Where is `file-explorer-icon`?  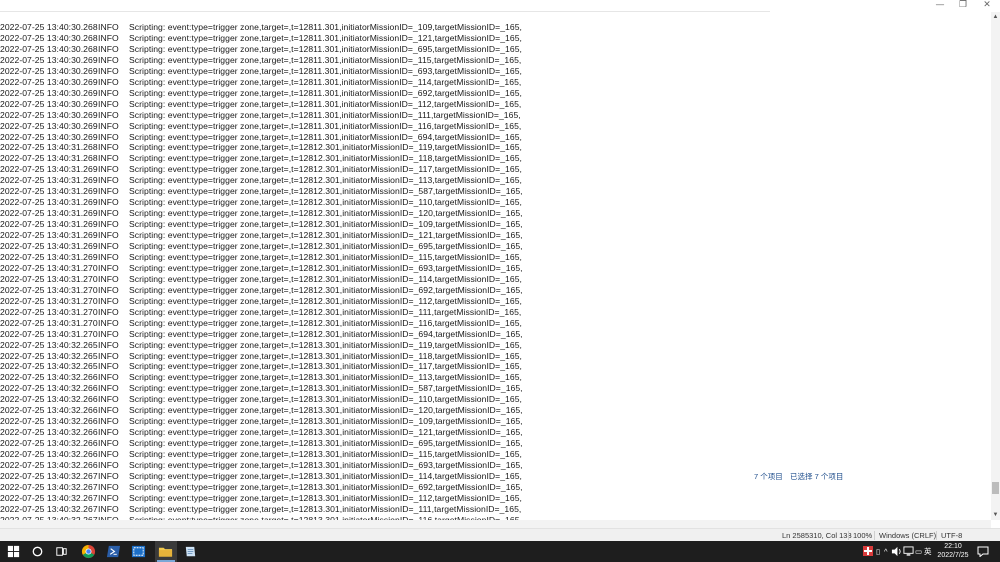 file-explorer-icon is located at coordinates (165, 551).